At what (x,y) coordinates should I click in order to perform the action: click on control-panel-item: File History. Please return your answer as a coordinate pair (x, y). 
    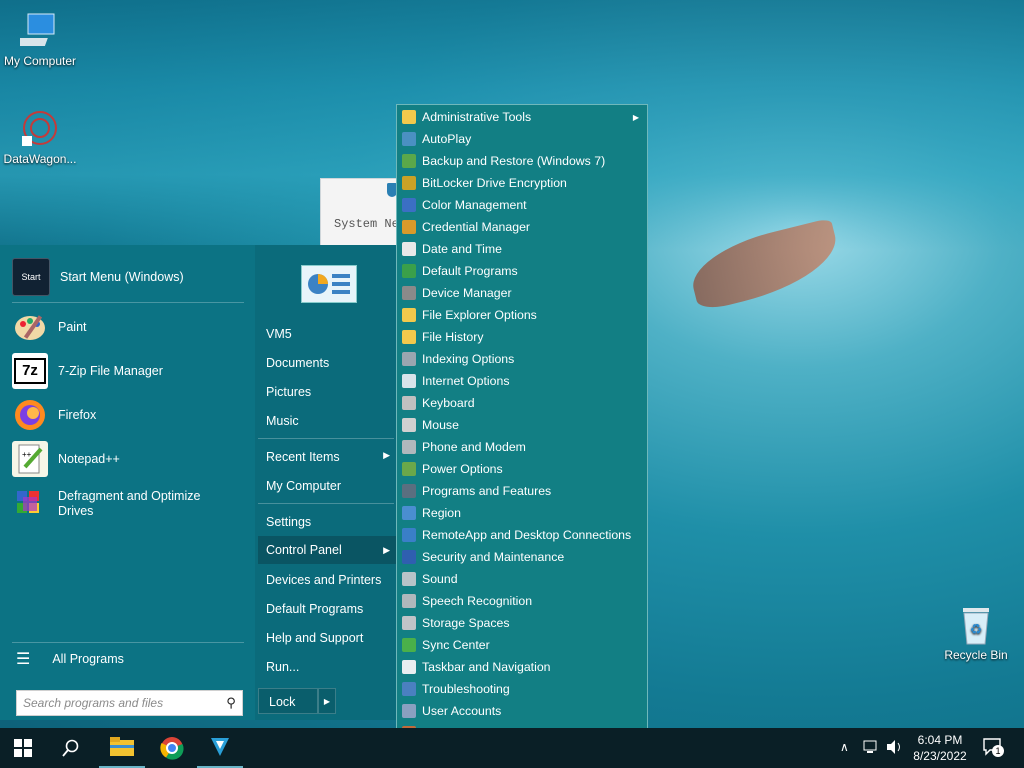
    Looking at the image, I should click on (522, 337).